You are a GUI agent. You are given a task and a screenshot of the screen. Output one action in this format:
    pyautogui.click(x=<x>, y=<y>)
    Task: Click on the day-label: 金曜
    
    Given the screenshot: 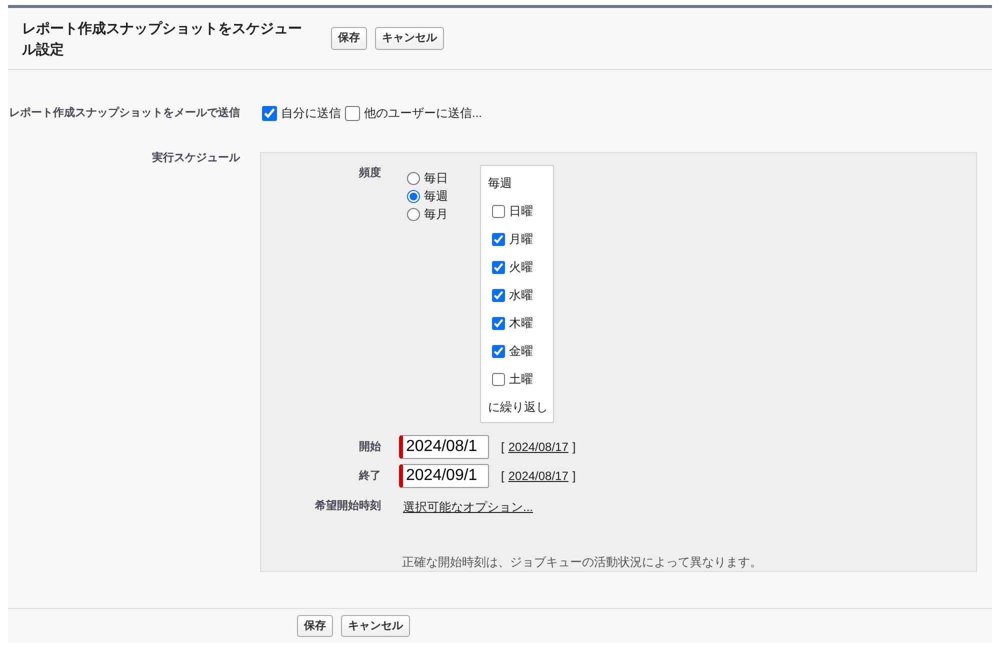 What is the action you would take?
    pyautogui.click(x=521, y=351)
    